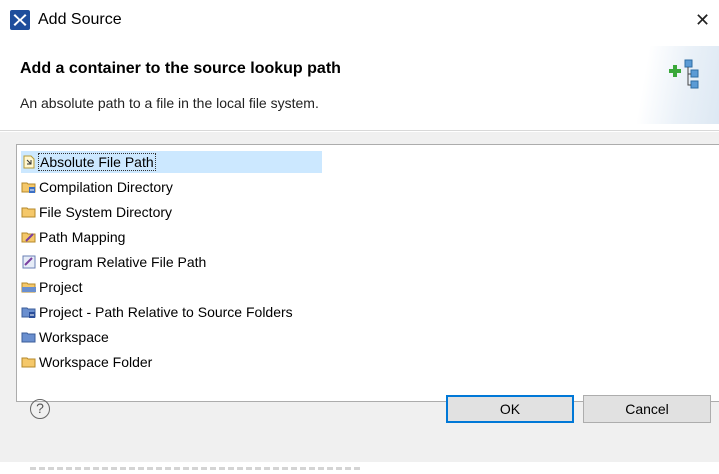  I want to click on close-button: ✕, so click(707, 20).